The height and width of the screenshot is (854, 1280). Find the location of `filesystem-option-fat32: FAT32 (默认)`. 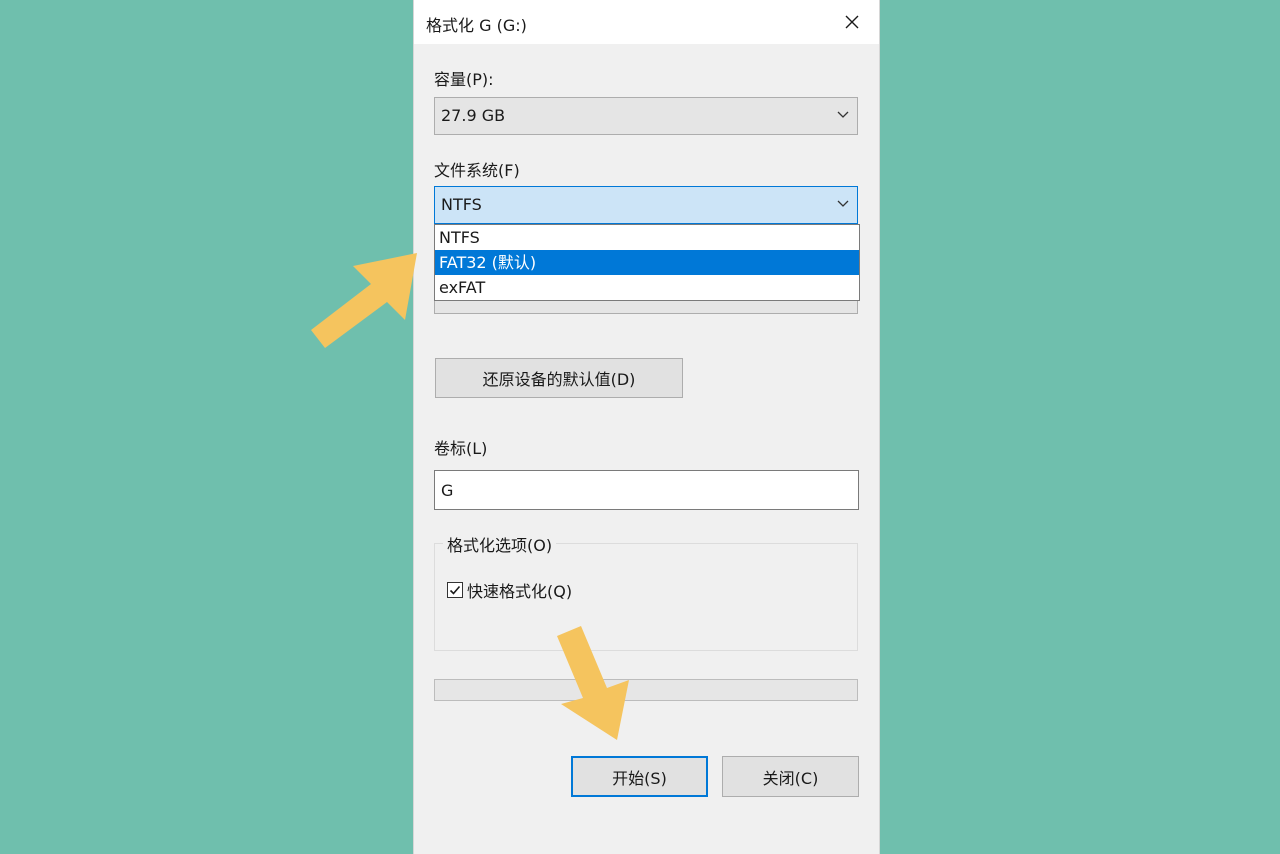

filesystem-option-fat32: FAT32 (默认) is located at coordinates (647, 262).